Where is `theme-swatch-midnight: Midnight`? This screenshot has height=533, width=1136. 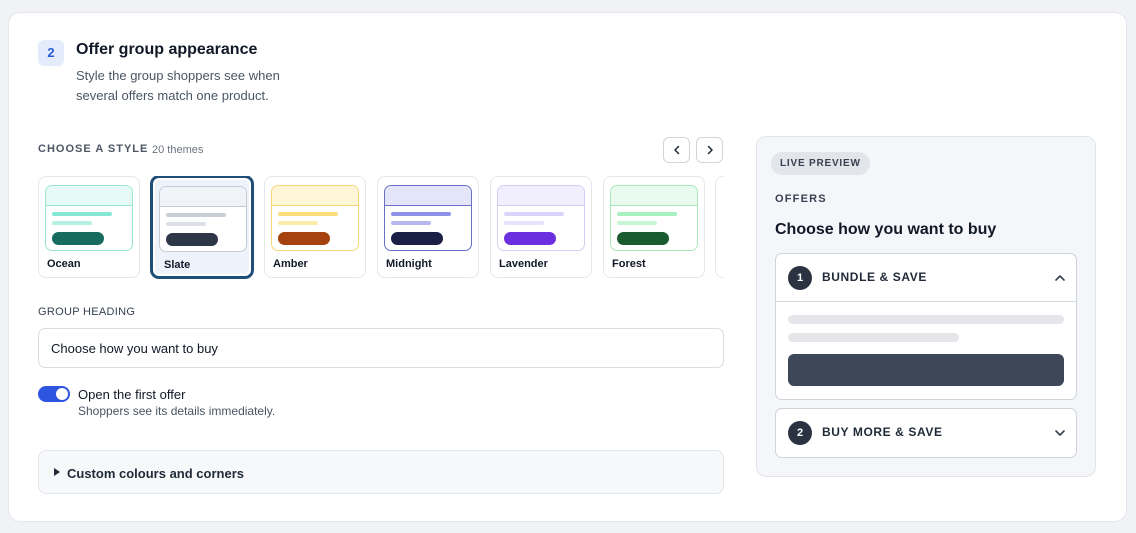 theme-swatch-midnight: Midnight is located at coordinates (428, 227).